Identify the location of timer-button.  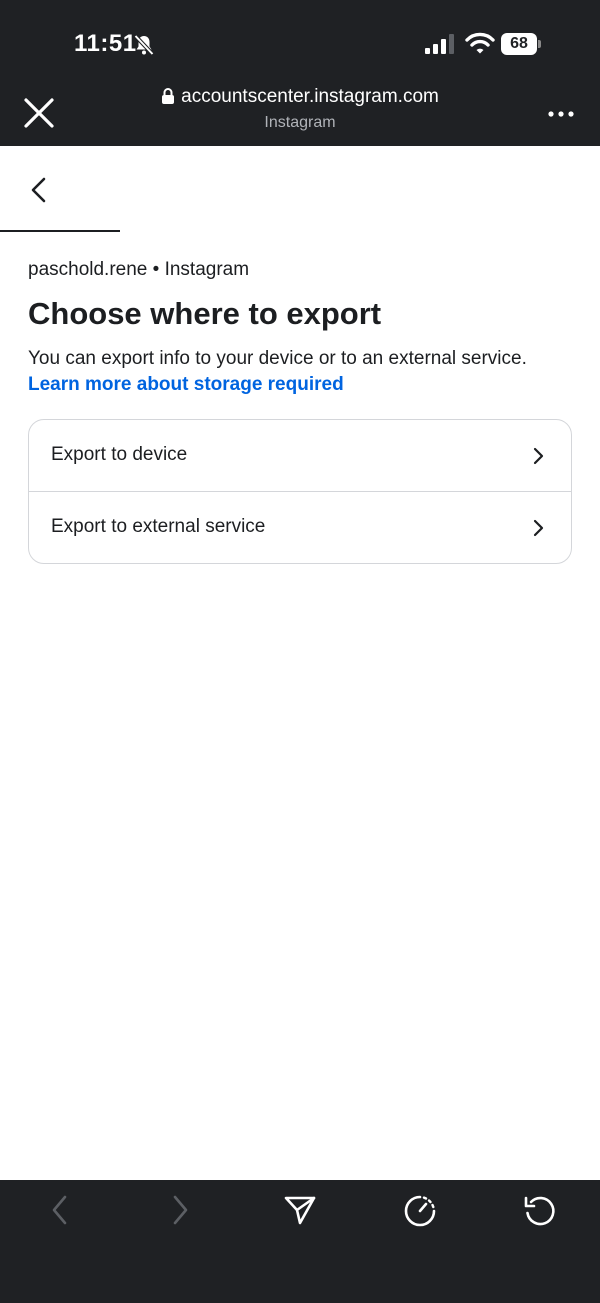
(420, 1211).